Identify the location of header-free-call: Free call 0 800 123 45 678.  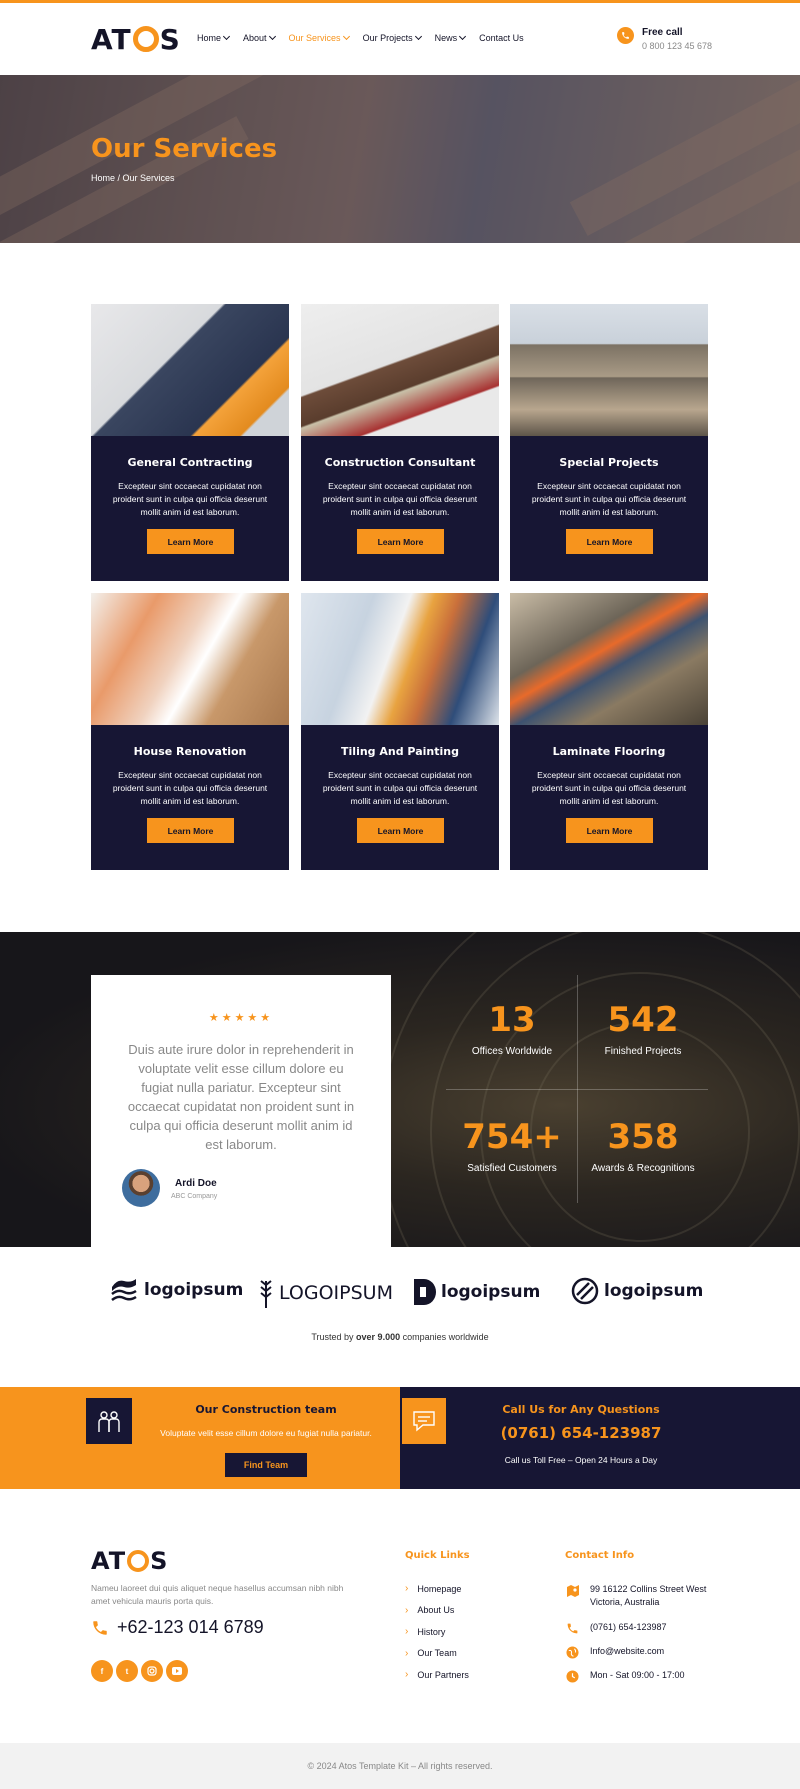
(664, 39).